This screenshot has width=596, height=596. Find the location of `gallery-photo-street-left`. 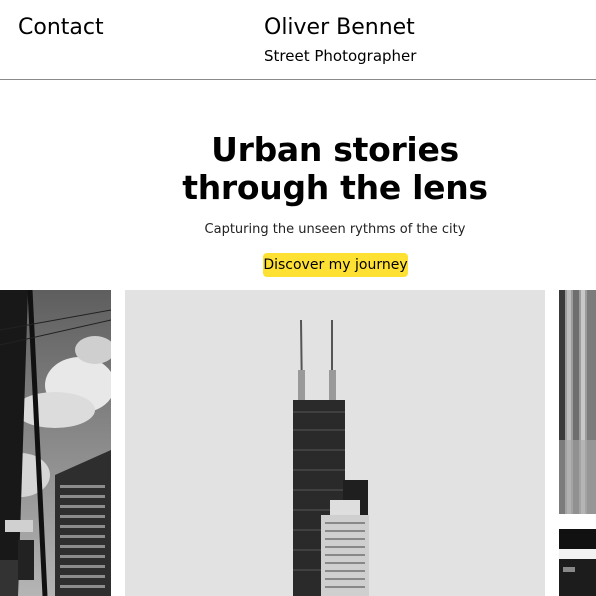

gallery-photo-street-left is located at coordinates (55, 443).